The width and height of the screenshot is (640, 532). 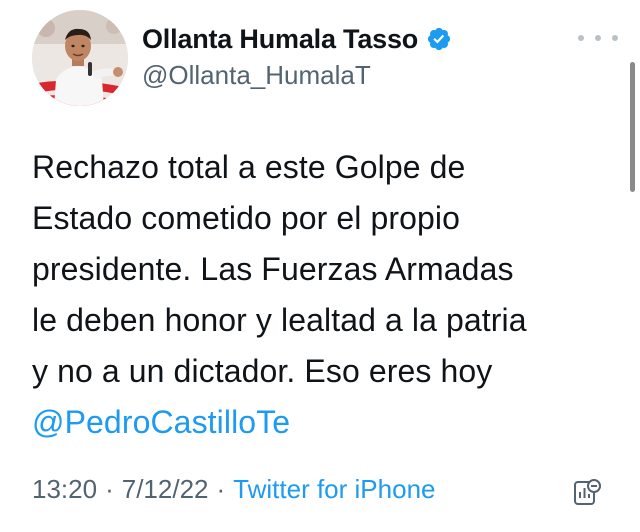 I want to click on verified-badge-icon, so click(x=439, y=39).